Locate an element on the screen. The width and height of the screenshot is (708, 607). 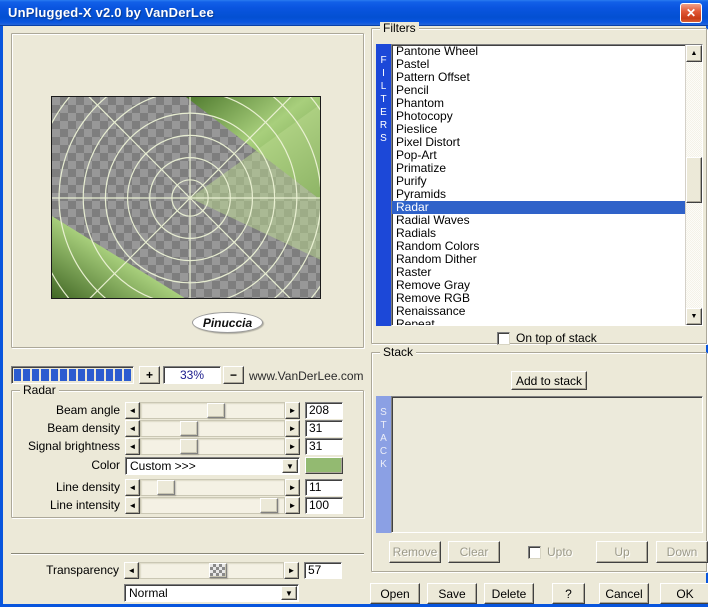
filter-list-item: Repeat is located at coordinates (538, 322).